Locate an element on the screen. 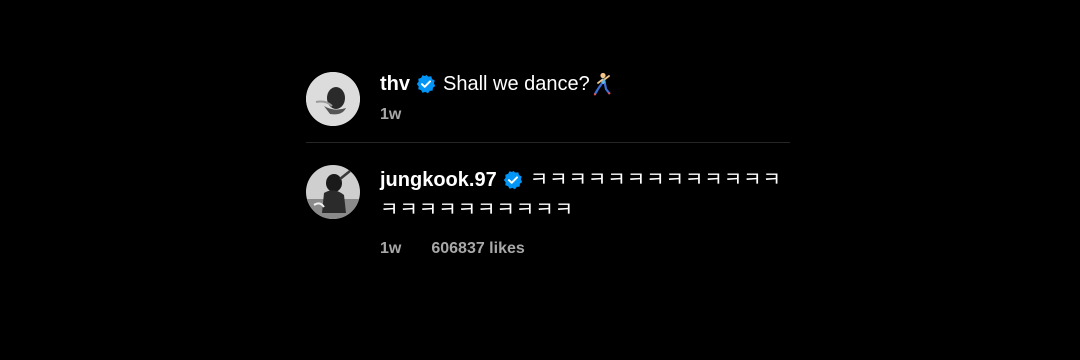 The width and height of the screenshot is (1080, 360). caption-text: Shall we dance? is located at coordinates (516, 84).